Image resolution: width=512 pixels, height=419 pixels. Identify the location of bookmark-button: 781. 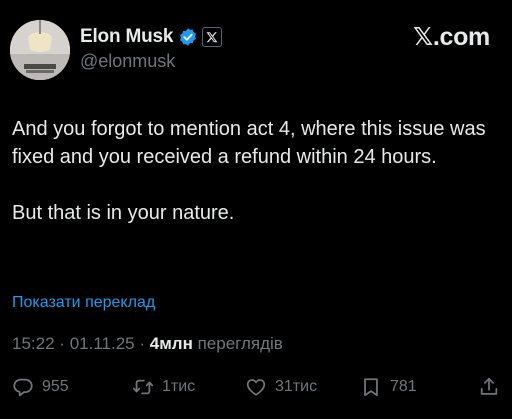
(388, 387).